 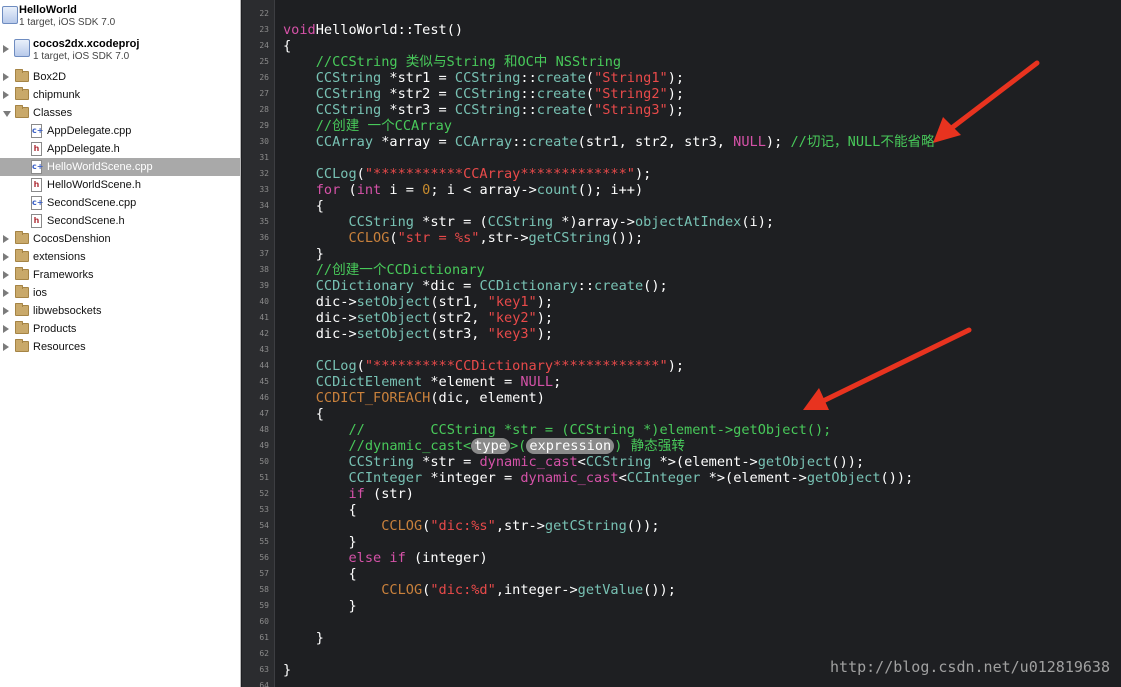 What do you see at coordinates (120, 311) in the screenshot?
I see `group-libwebsockets: libwebsockets` at bounding box center [120, 311].